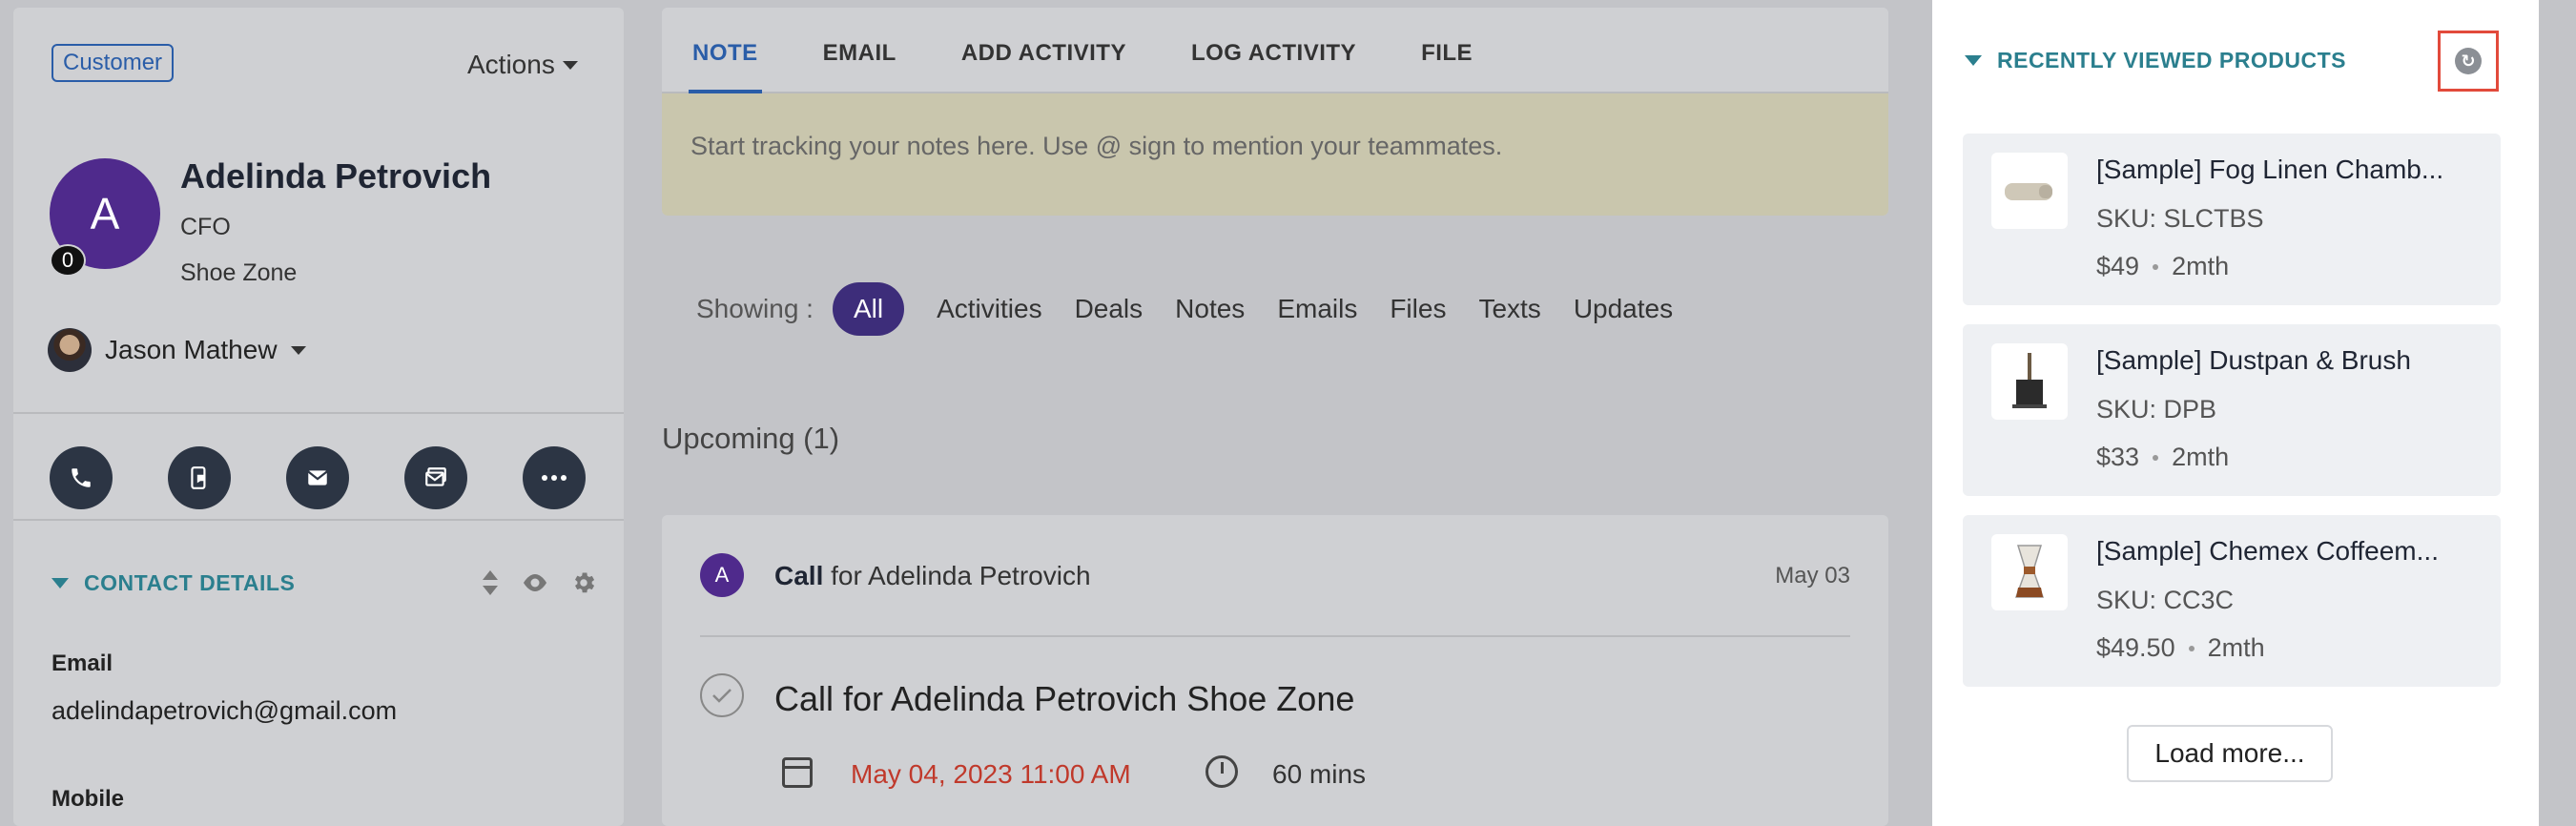  I want to click on product-meta: $33 2mth, so click(2162, 457).